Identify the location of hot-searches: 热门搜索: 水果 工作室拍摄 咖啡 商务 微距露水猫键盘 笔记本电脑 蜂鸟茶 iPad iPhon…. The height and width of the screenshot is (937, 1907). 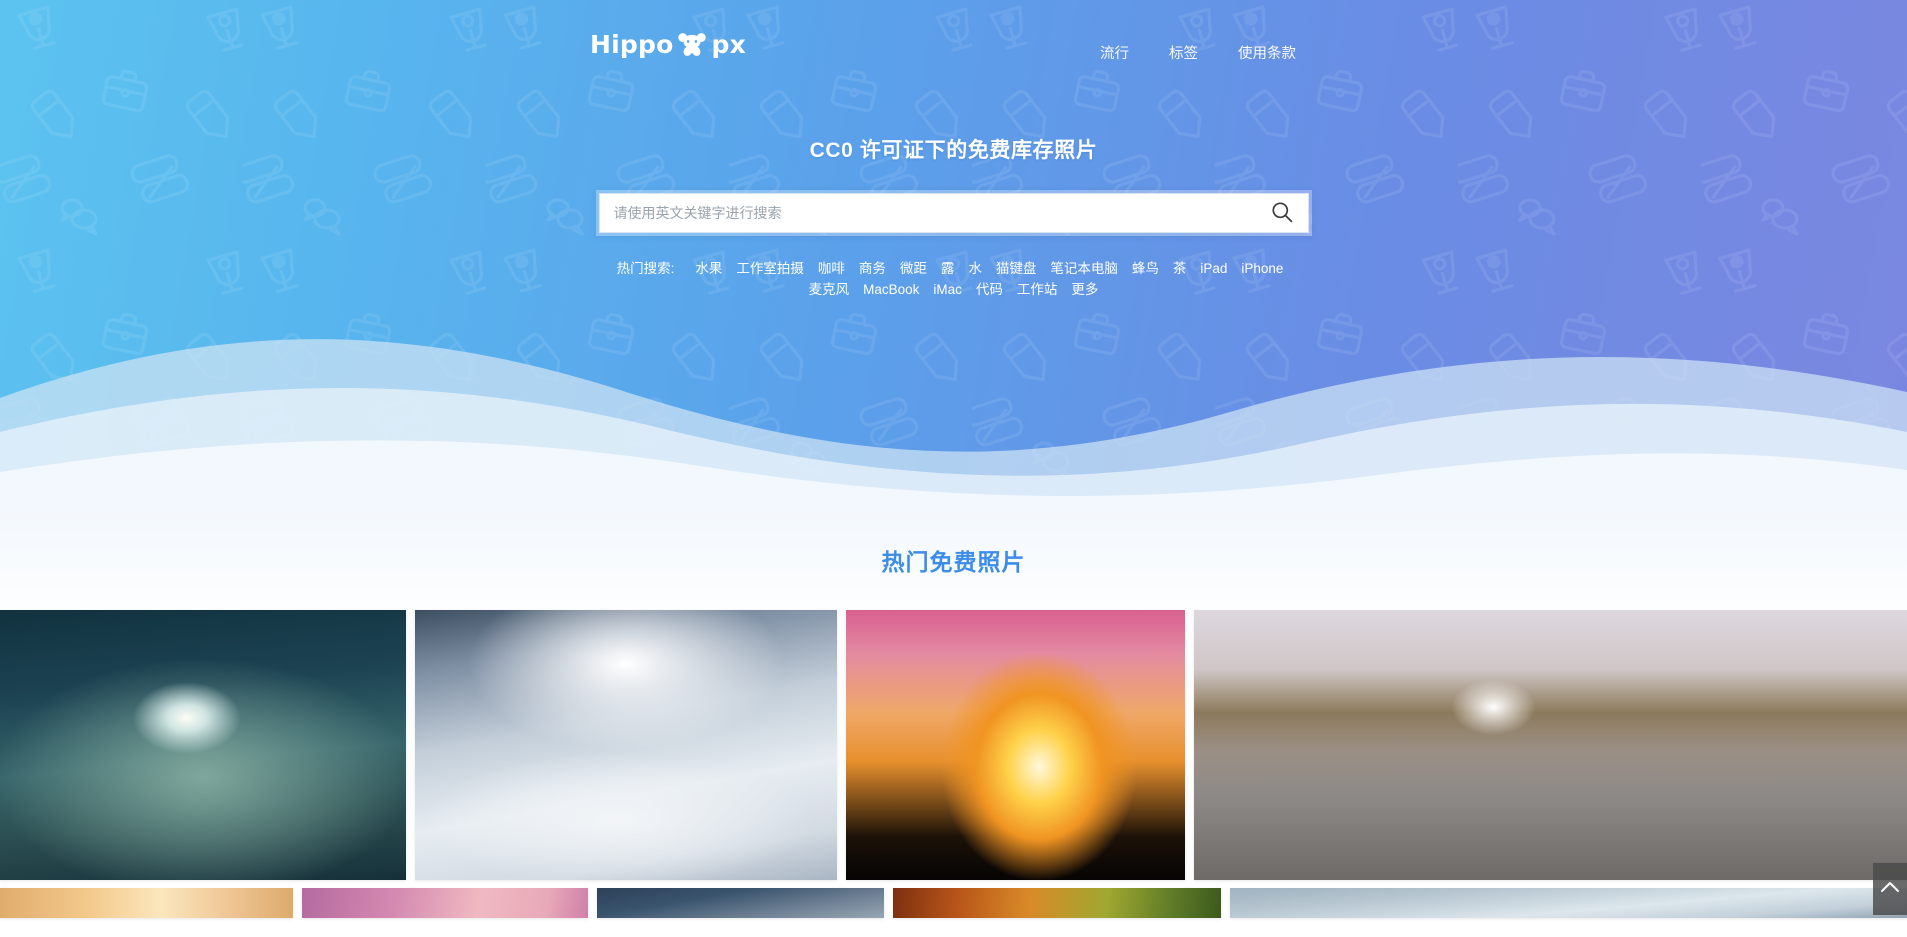
(954, 279).